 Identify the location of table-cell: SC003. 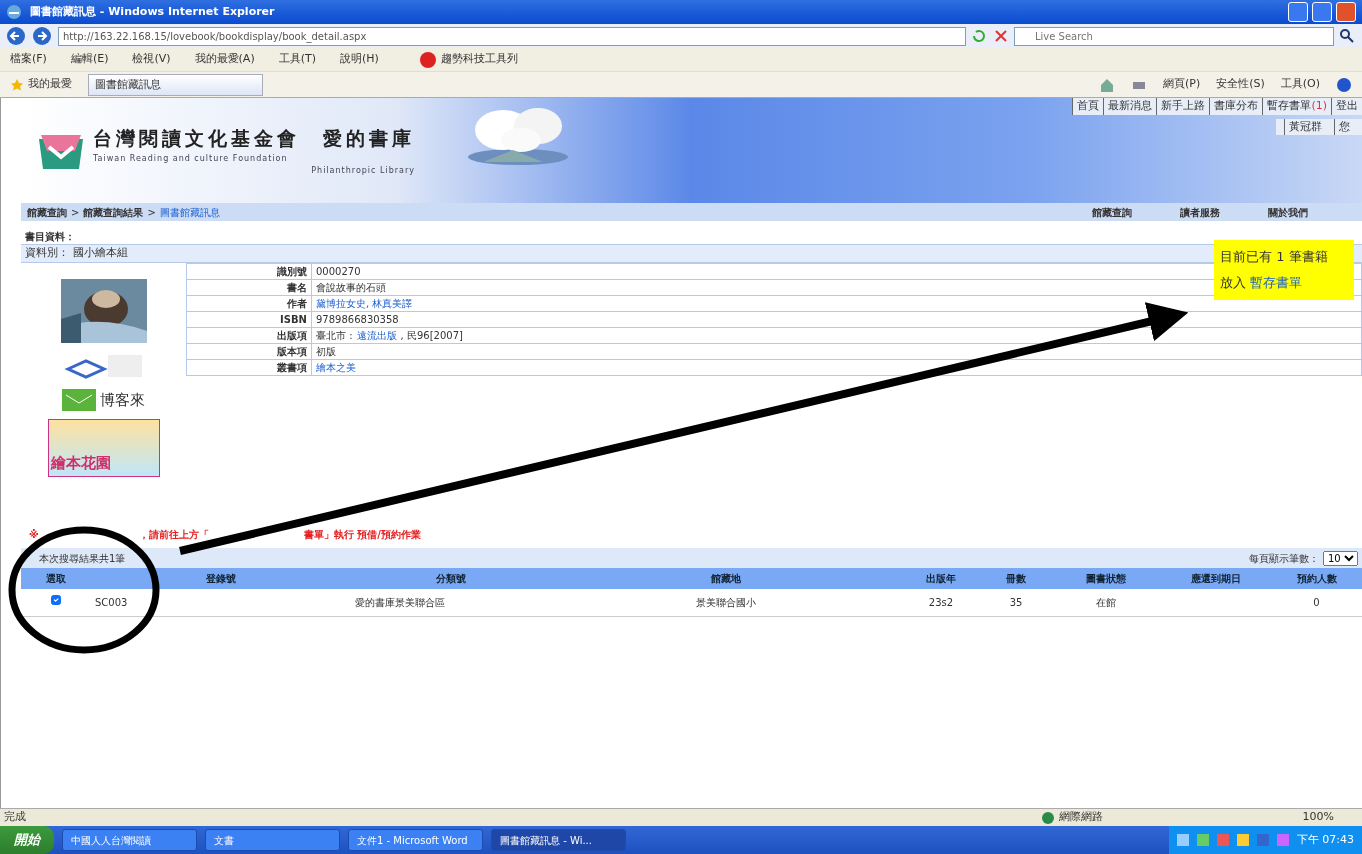
(111, 602).